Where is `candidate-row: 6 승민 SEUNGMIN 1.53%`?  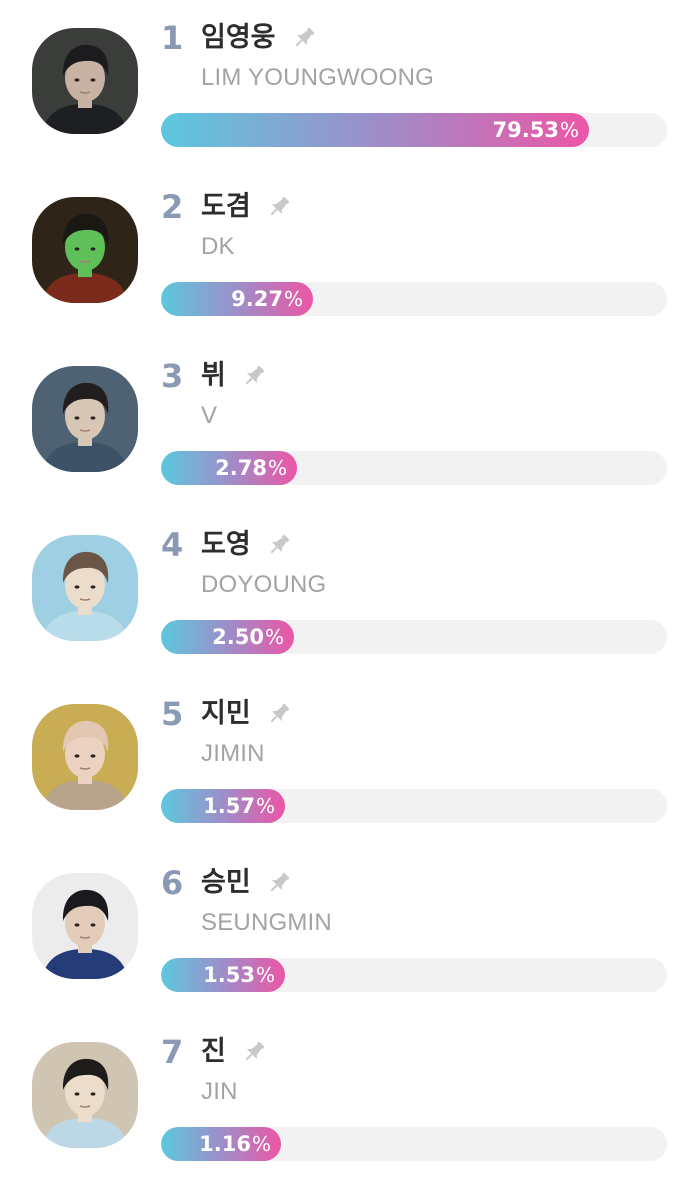 candidate-row: 6 승민 SEUNGMIN 1.53% is located at coordinates (346, 925).